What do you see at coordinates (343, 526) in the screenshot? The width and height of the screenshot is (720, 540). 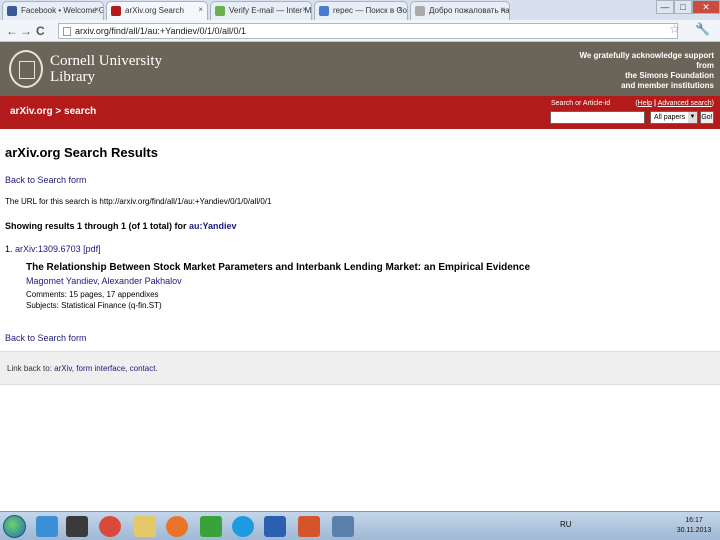 I see `picture-icon` at bounding box center [343, 526].